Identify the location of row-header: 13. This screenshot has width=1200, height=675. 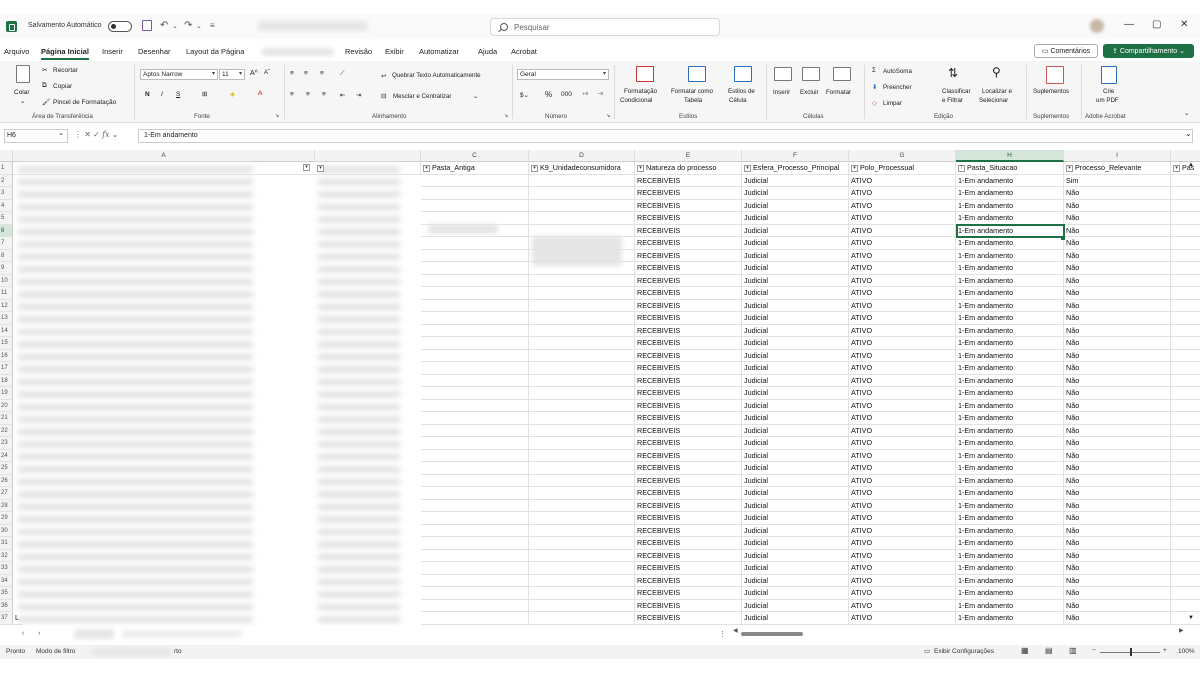
(6, 318).